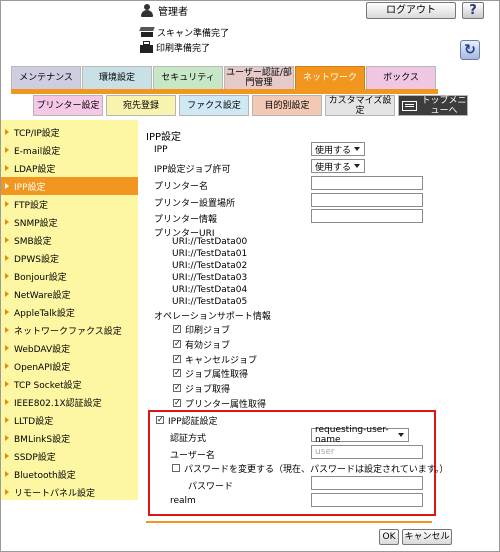 The image size is (500, 552). I want to click on sidebar-item: TCP Socket設定, so click(69, 384).